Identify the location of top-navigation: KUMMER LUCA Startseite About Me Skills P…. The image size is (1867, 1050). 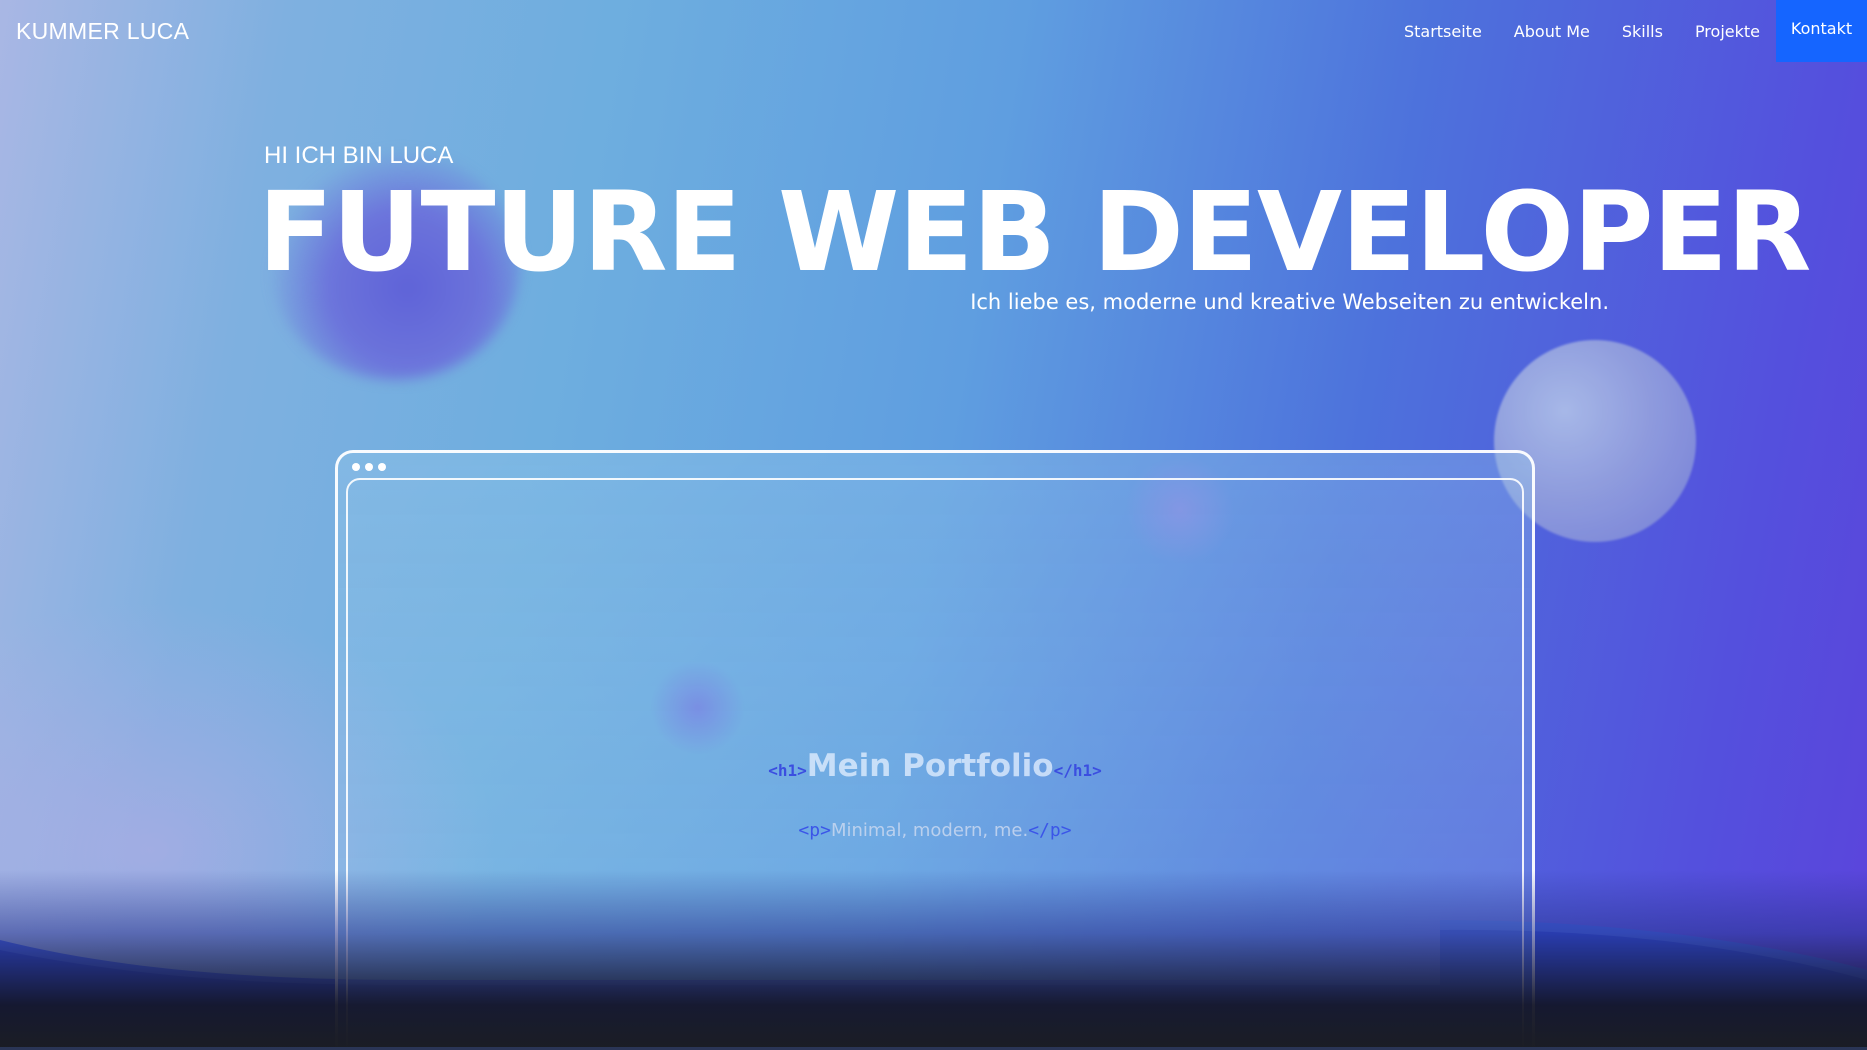
(933, 31).